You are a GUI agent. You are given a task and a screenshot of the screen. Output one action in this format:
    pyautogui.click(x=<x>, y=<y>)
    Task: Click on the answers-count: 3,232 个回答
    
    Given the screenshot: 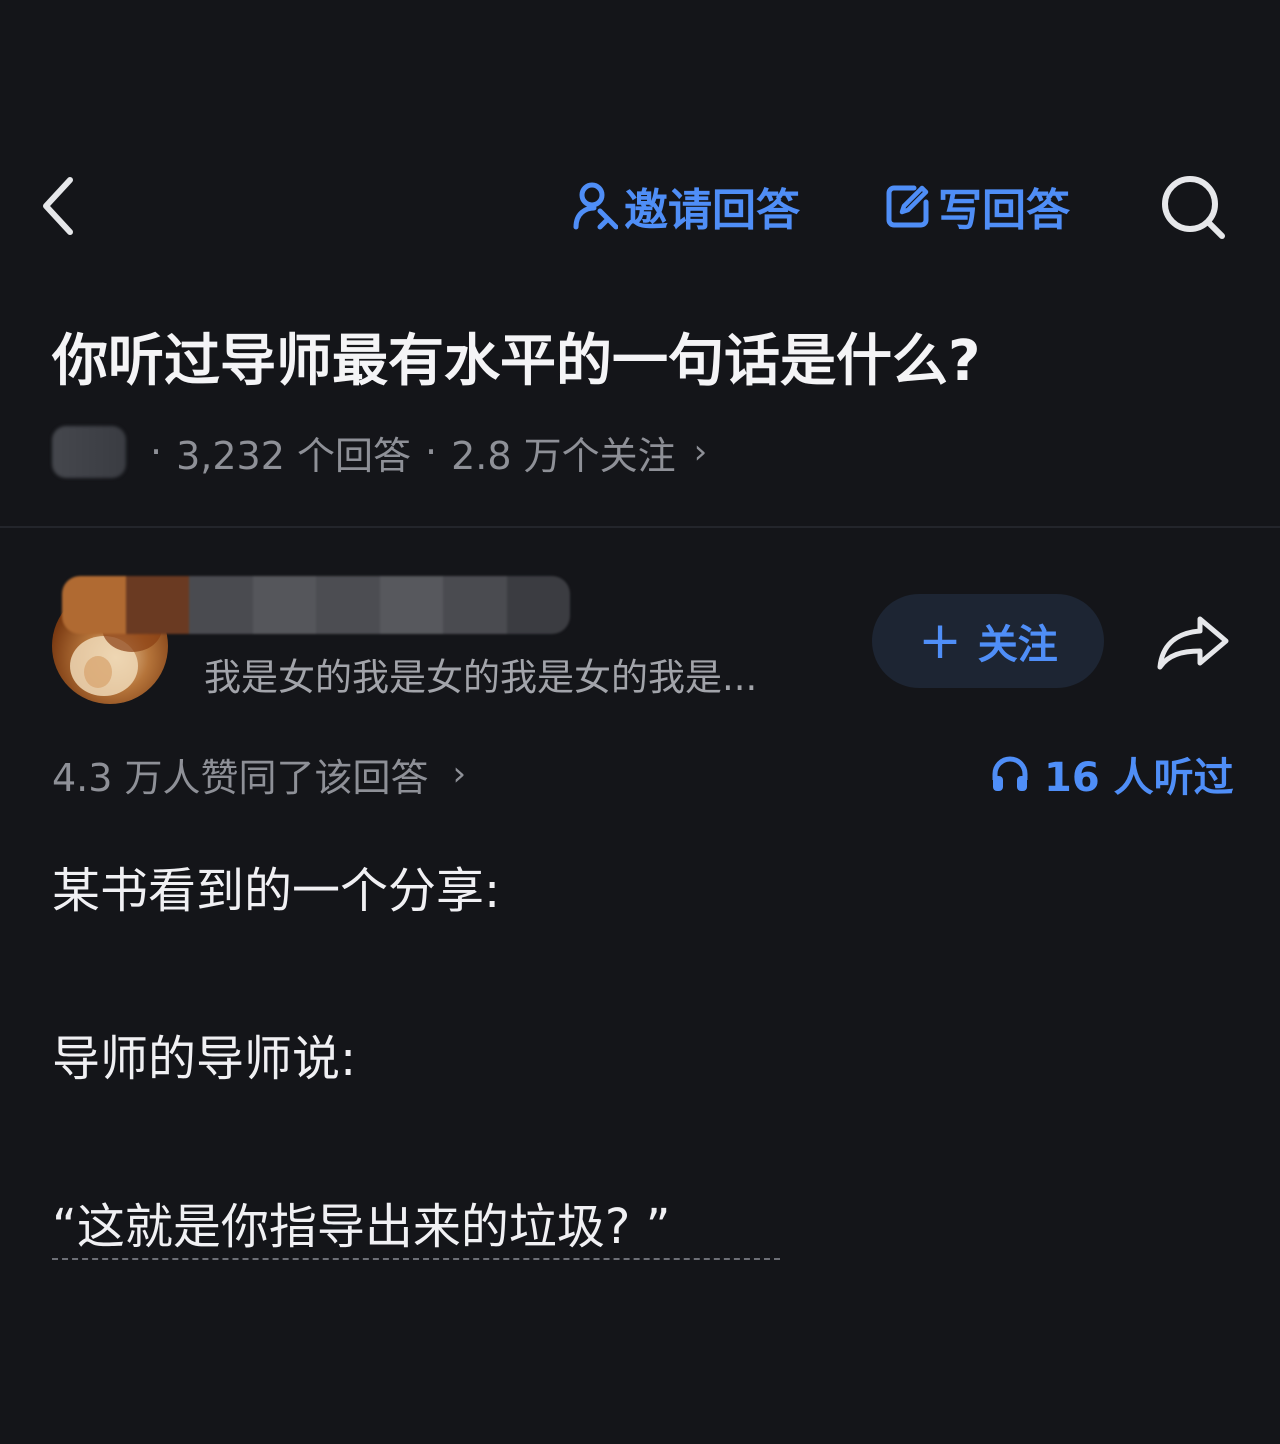 What is the action you would take?
    pyautogui.click(x=293, y=455)
    